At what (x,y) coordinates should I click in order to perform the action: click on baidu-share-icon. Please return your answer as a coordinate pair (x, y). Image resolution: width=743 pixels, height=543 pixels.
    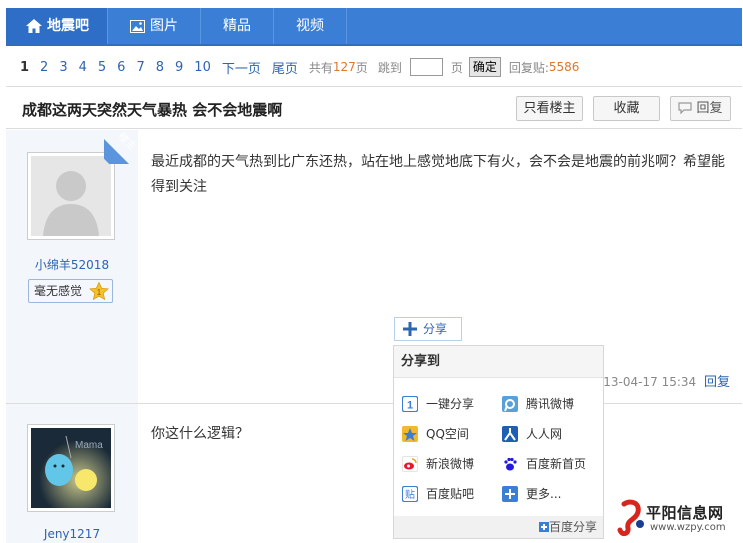
    Looking at the image, I should click on (543, 527).